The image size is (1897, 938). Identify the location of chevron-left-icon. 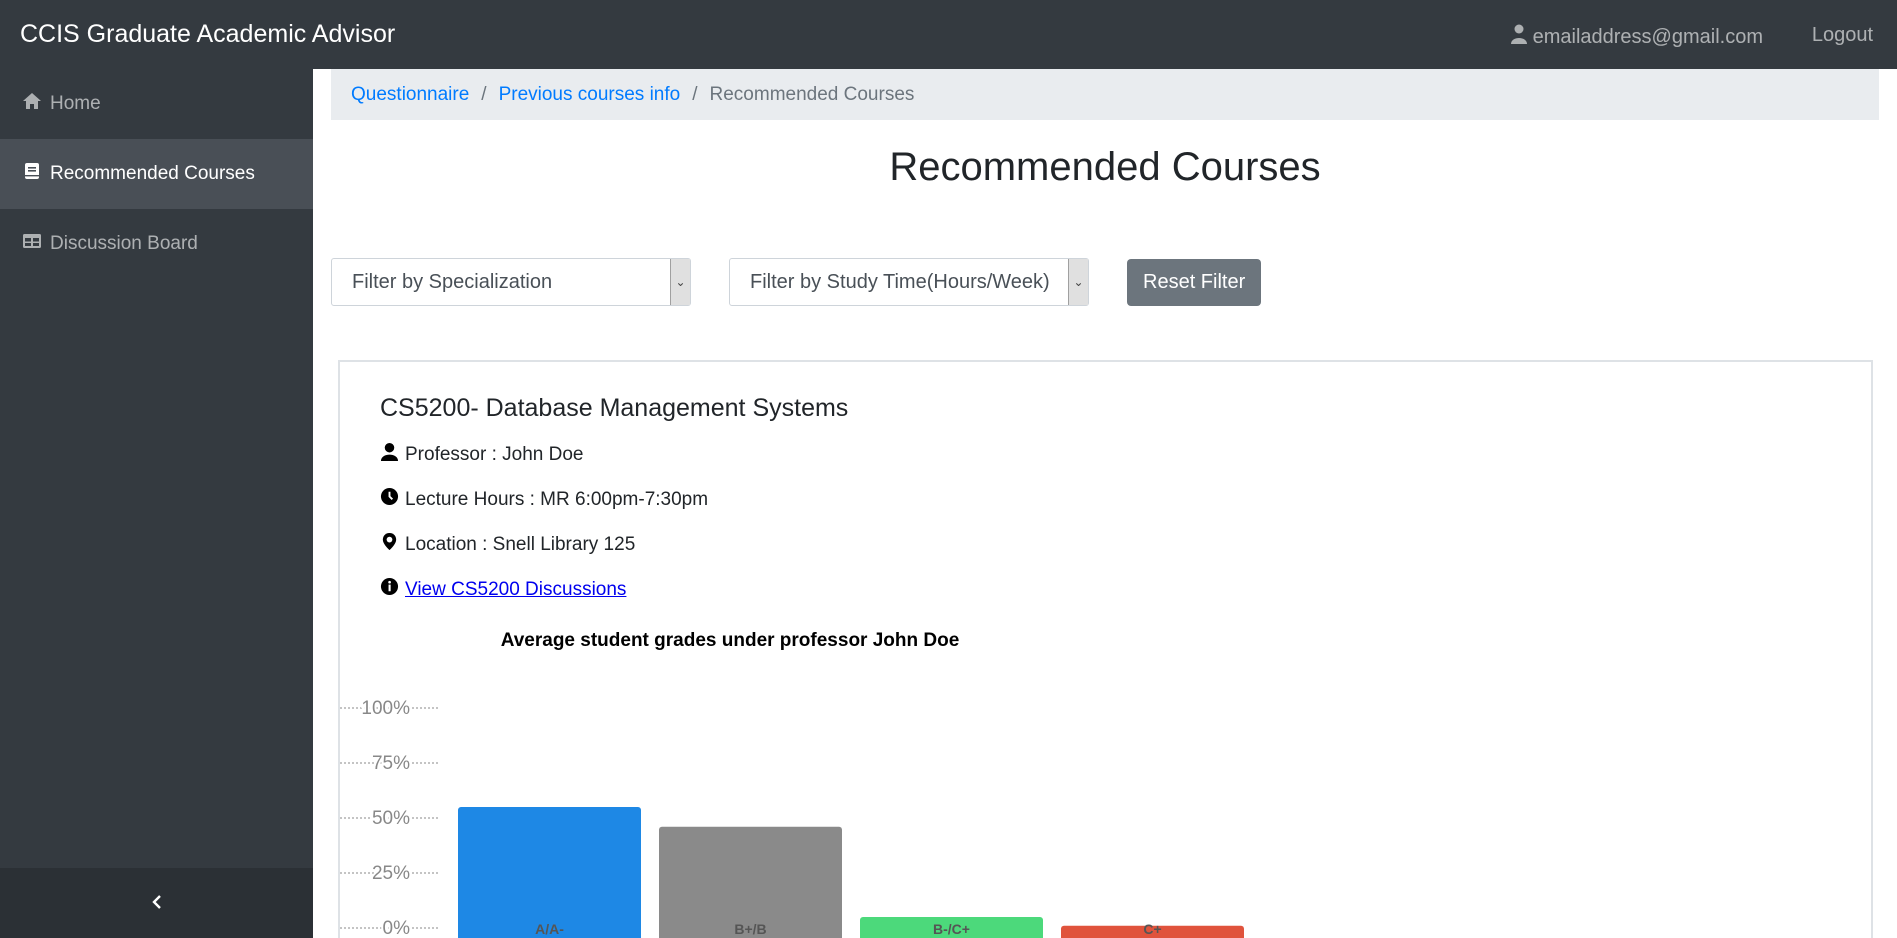
(157, 903).